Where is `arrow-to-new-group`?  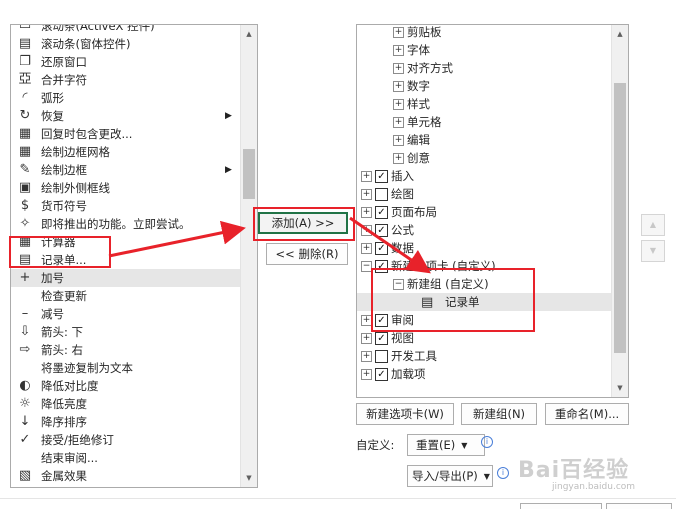 arrow-to-new-group is located at coordinates (390, 245).